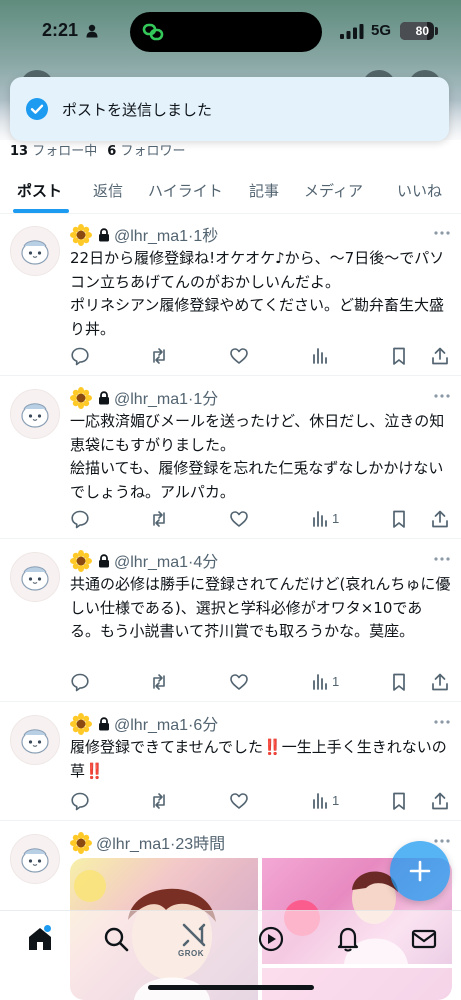 The image size is (461, 1000). Describe the element at coordinates (39, 190) in the screenshot. I see `tab-posts: ポスト` at that location.